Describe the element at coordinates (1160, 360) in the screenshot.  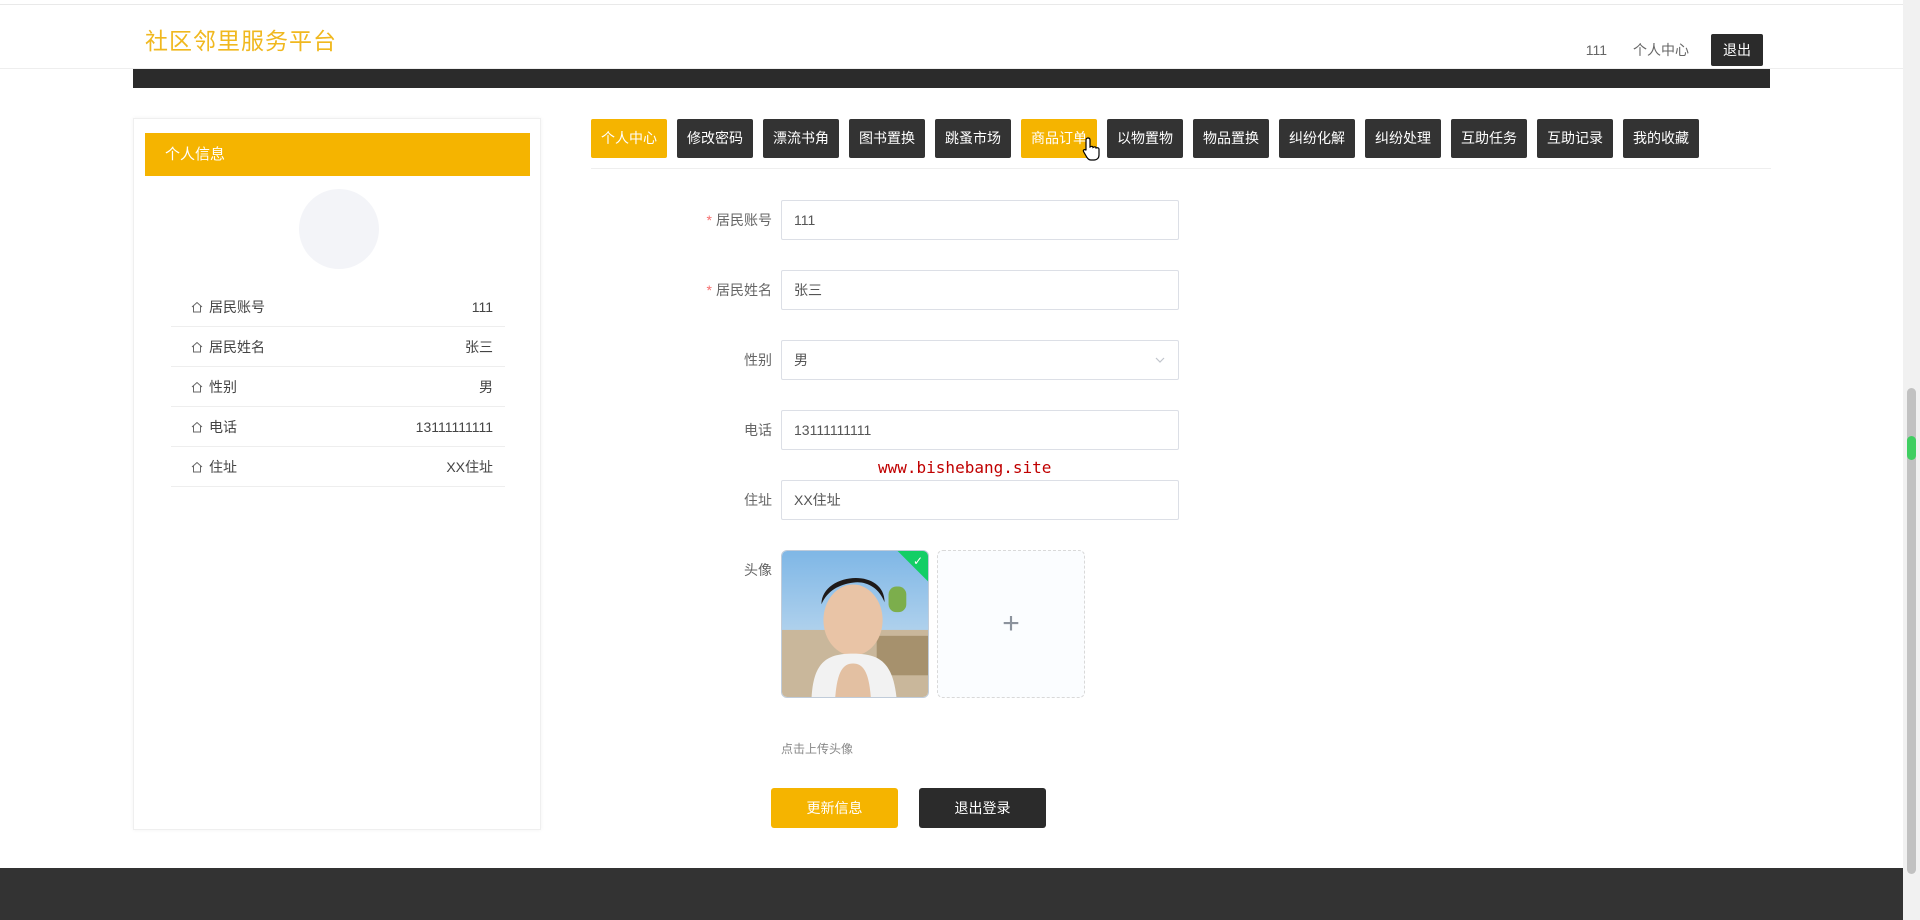
I see `chevron-down-icon` at that location.